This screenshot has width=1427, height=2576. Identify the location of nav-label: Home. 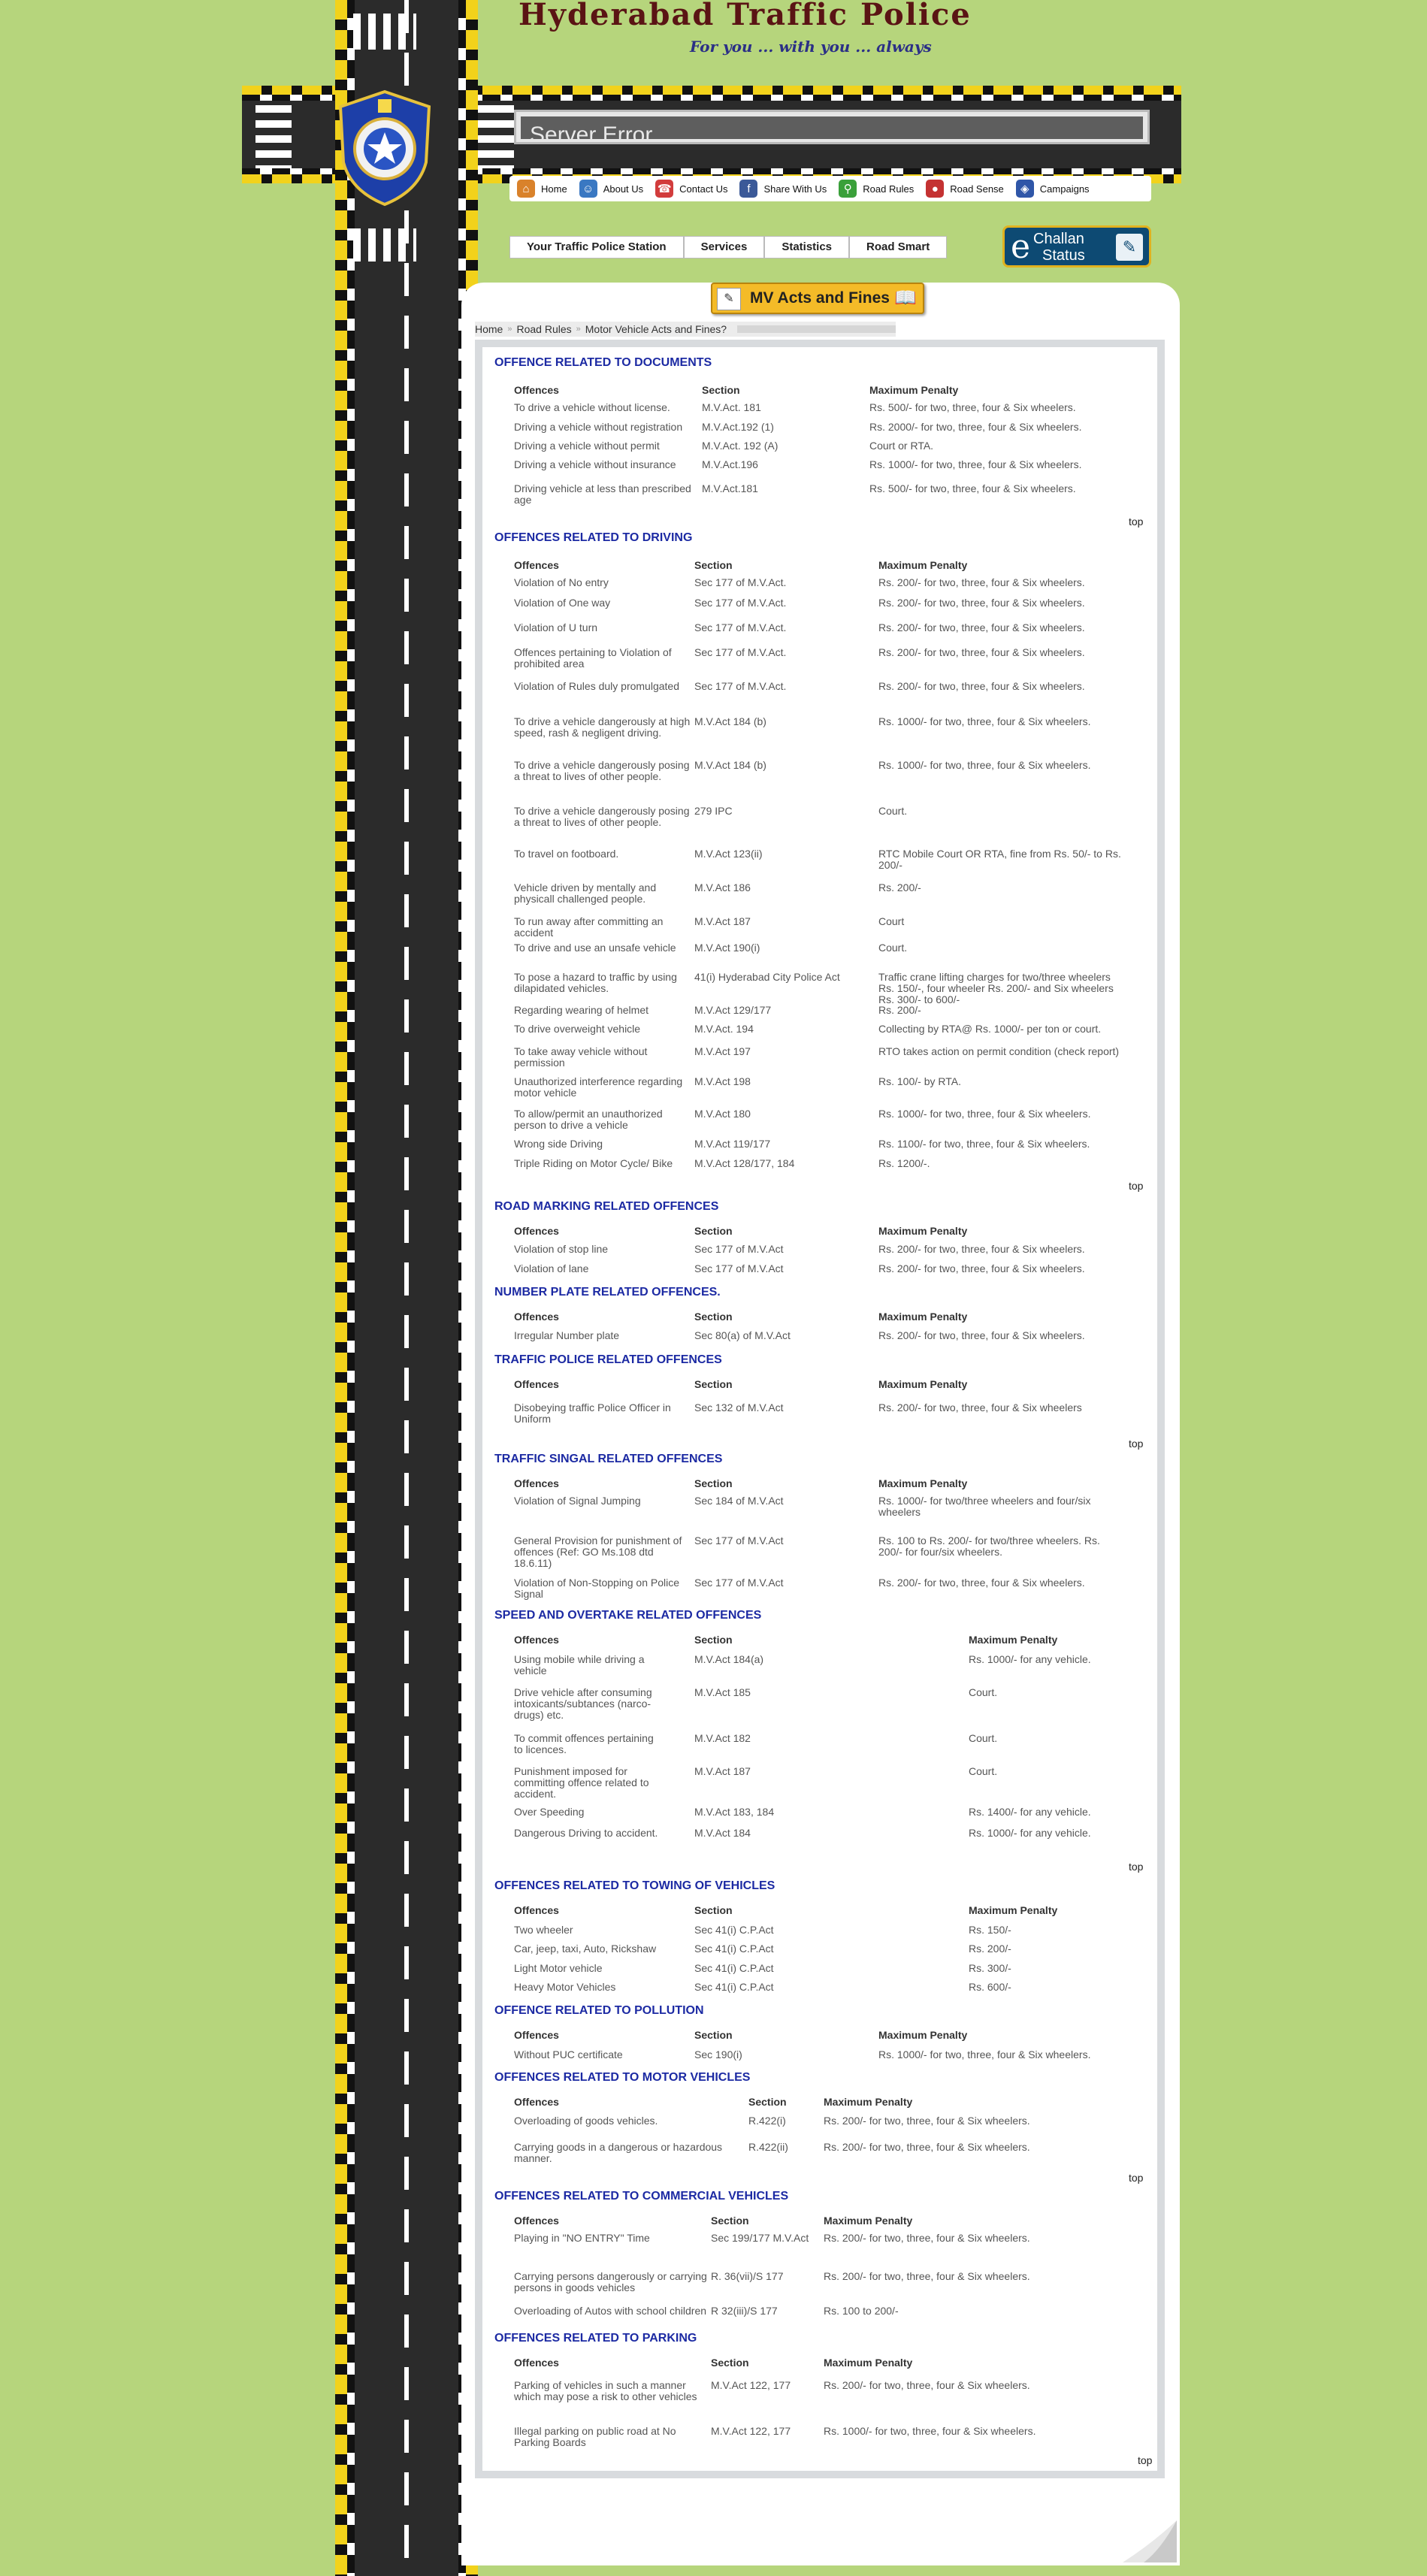
(554, 189).